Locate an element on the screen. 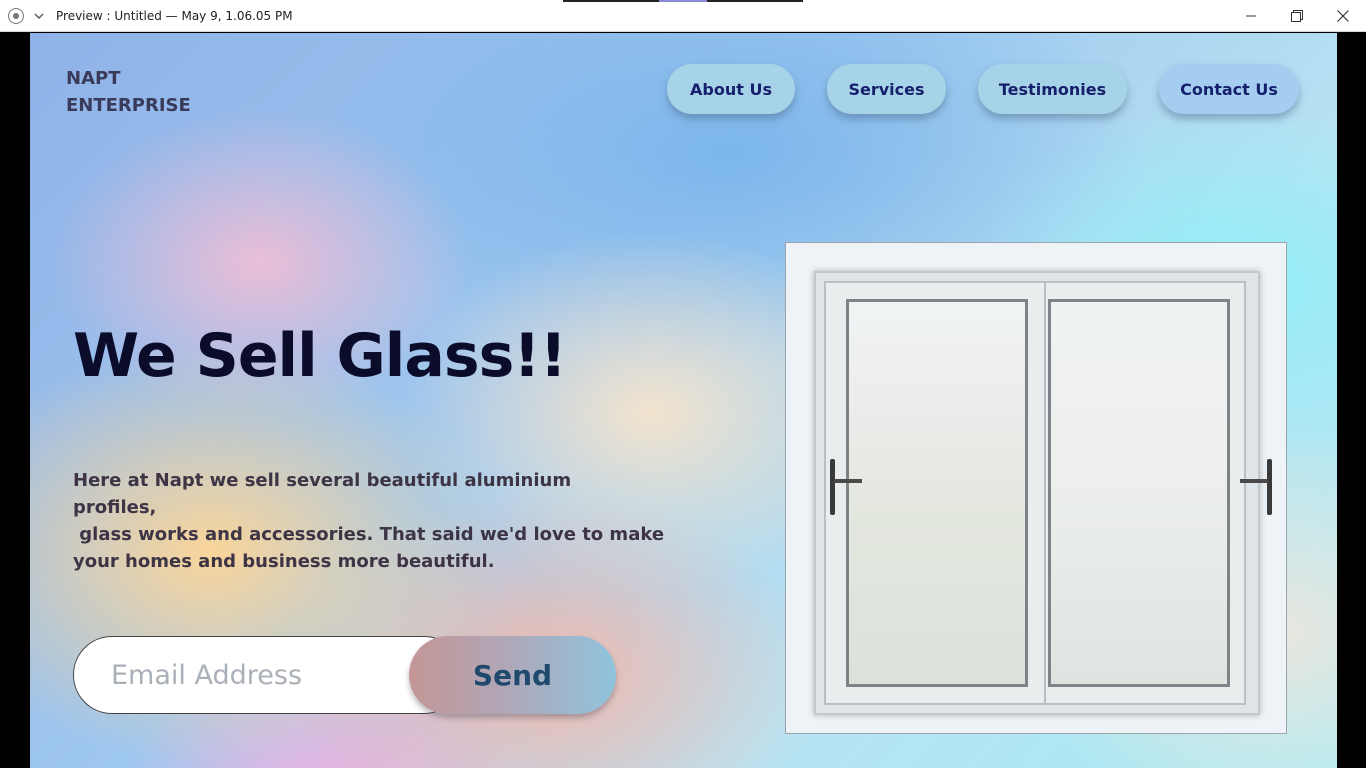 The width and height of the screenshot is (1366, 768). close-icon is located at coordinates (1343, 16).